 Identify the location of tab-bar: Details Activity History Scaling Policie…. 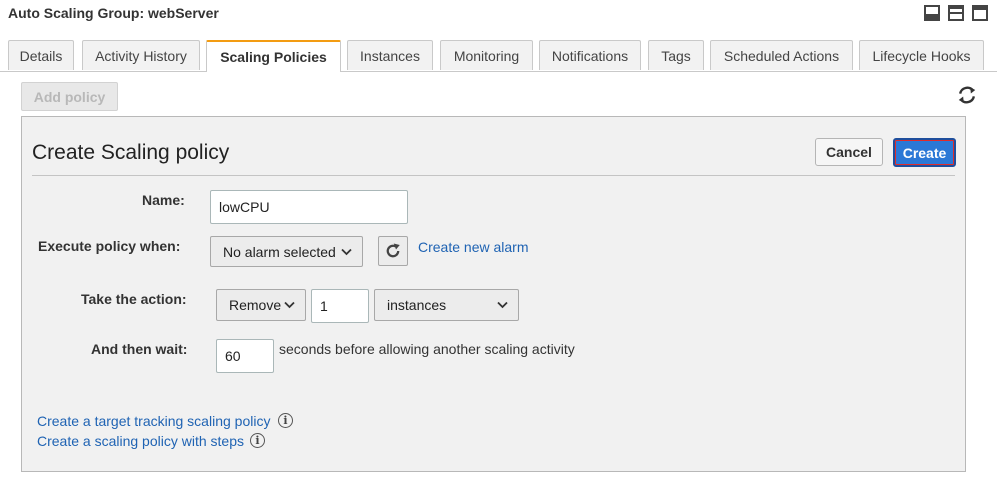
(498, 56).